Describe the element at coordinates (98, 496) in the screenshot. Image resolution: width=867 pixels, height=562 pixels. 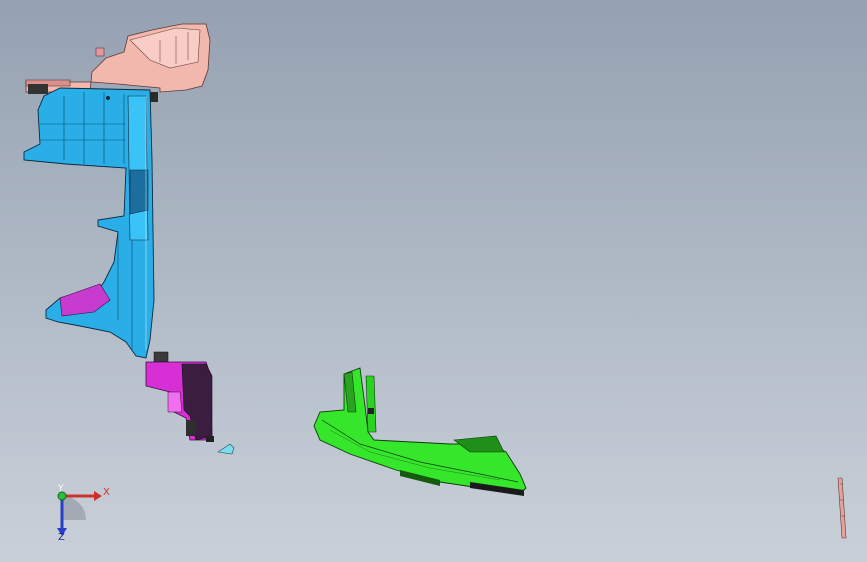
I see `x-axis-arrowhead` at that location.